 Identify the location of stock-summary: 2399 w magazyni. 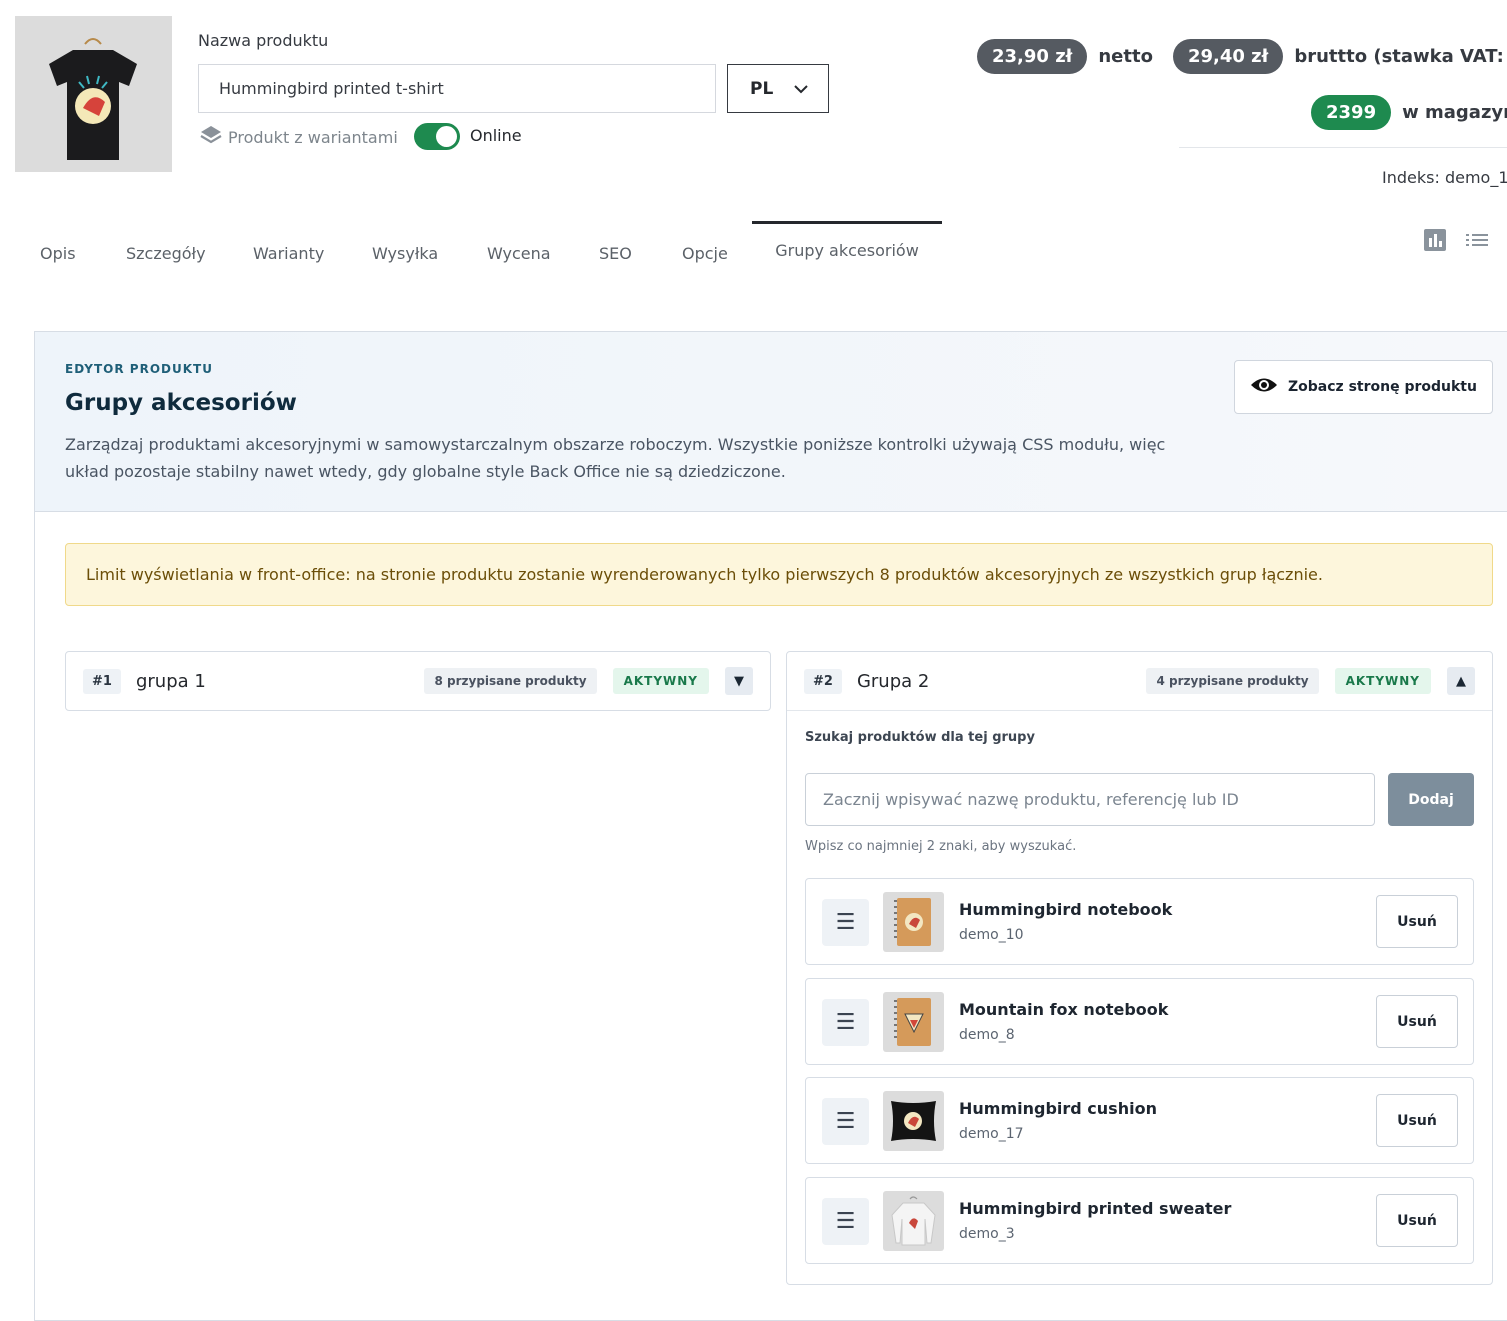
(1409, 112).